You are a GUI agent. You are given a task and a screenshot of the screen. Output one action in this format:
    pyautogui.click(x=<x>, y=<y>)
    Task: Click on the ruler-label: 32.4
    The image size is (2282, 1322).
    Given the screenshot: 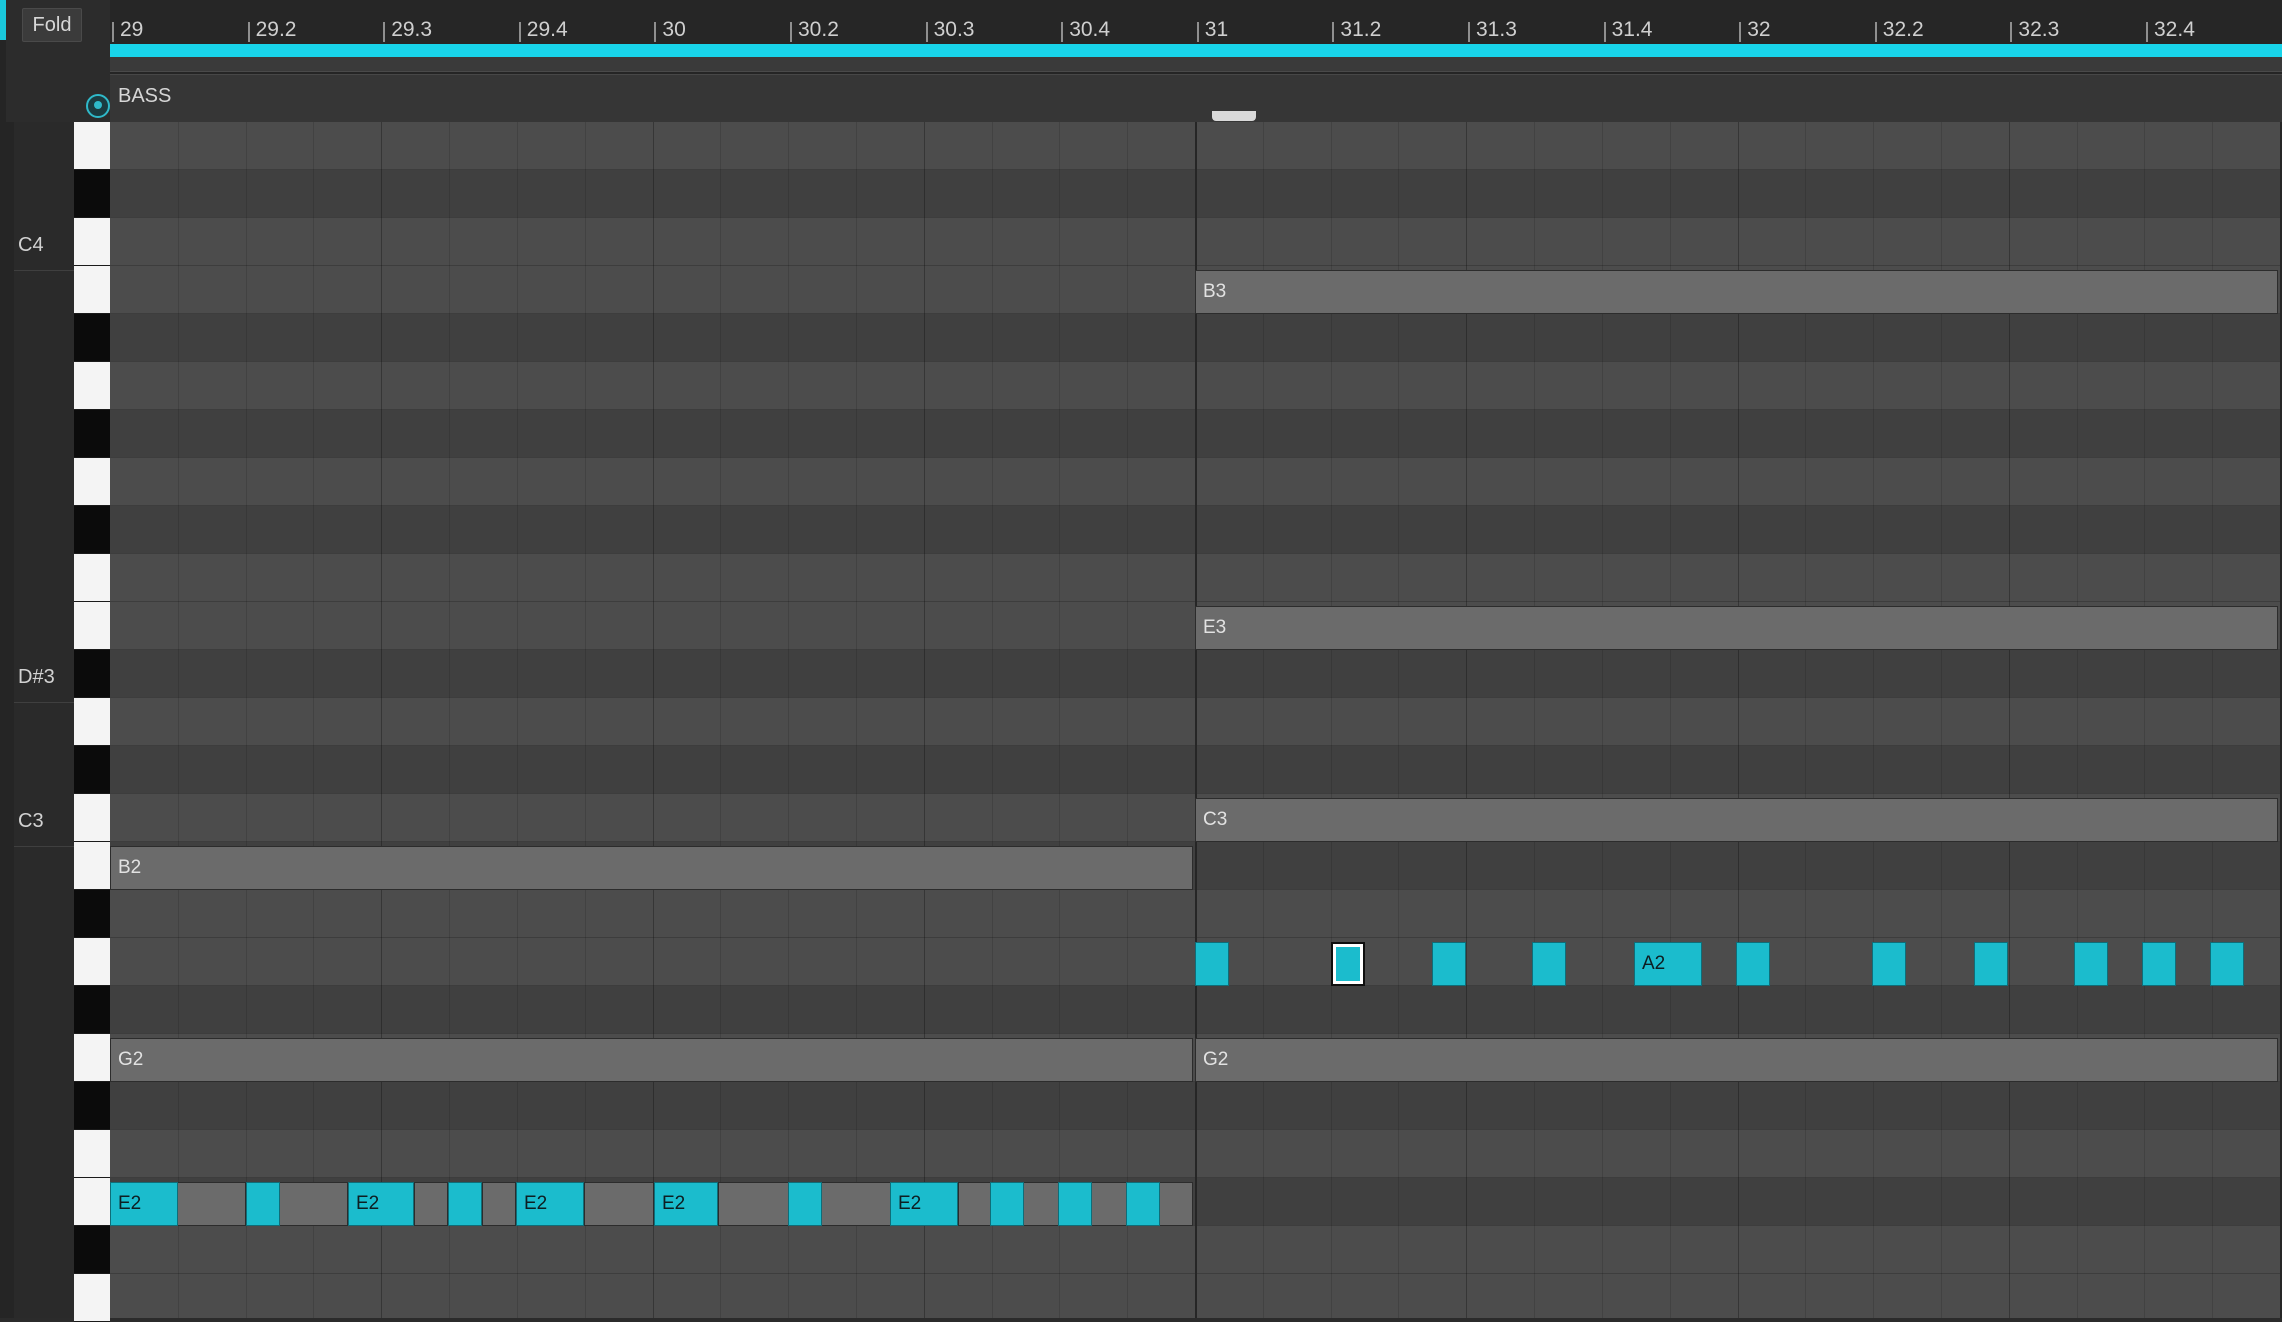 What is the action you would take?
    pyautogui.click(x=2174, y=29)
    